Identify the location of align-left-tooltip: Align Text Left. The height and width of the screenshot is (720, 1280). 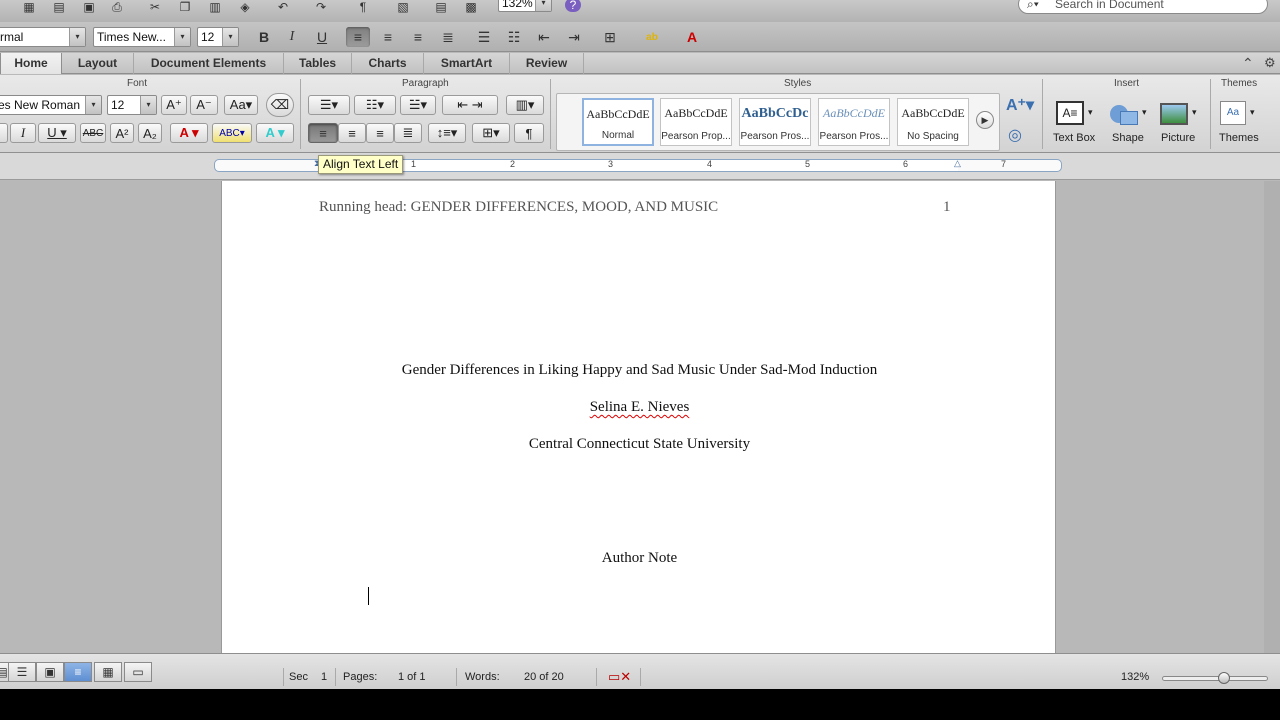
(361, 164).